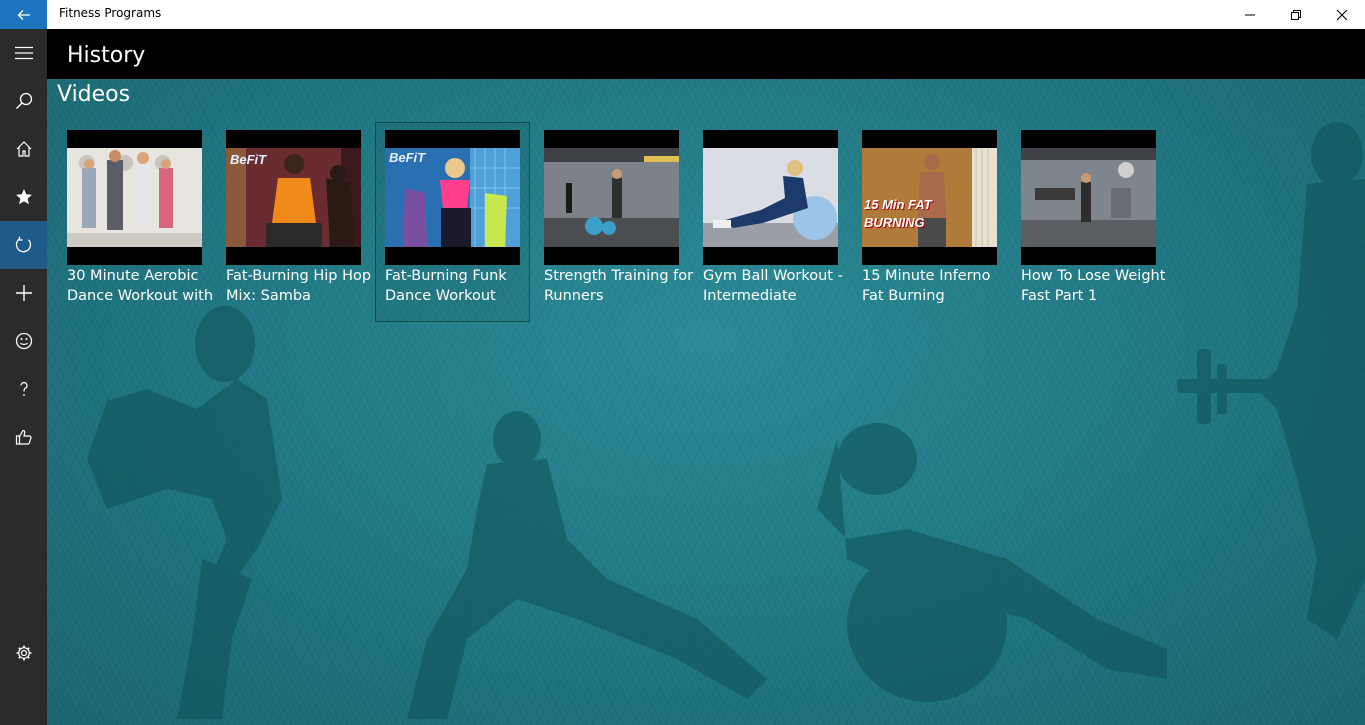 The width and height of the screenshot is (1365, 725). I want to click on nav-search-button, so click(23, 101).